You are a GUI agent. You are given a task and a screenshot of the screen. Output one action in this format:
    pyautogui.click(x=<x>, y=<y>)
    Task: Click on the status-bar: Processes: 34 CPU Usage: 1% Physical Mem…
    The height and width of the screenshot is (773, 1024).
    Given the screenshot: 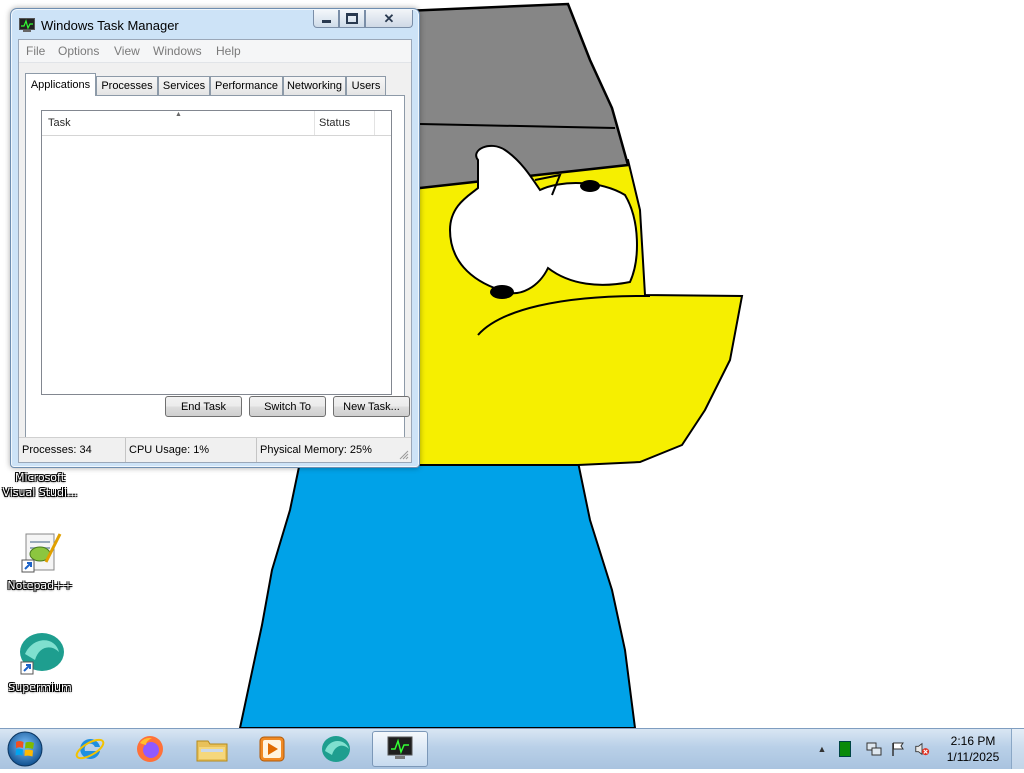 What is the action you would take?
    pyautogui.click(x=215, y=449)
    